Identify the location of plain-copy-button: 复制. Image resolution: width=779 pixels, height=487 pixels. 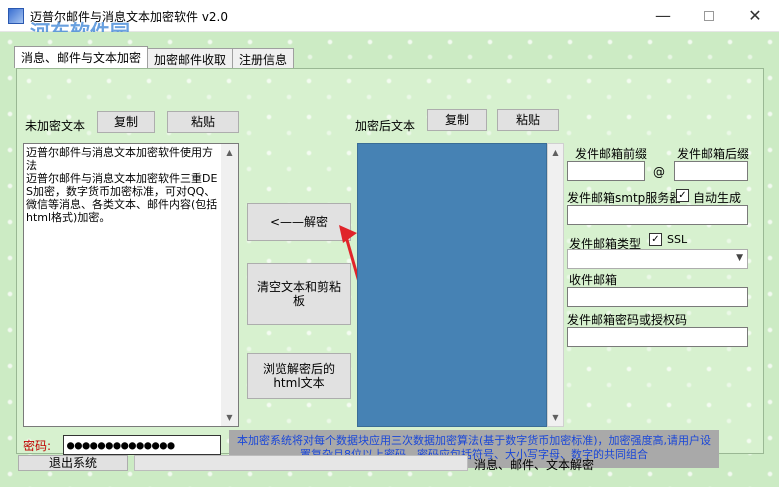
(126, 122).